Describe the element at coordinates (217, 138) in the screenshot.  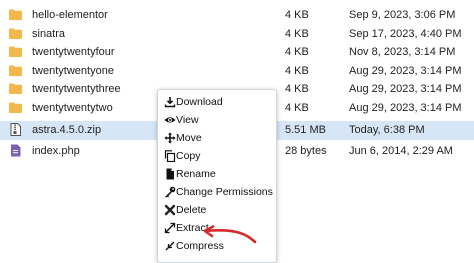
I see `menu-item-move: Move` at that location.